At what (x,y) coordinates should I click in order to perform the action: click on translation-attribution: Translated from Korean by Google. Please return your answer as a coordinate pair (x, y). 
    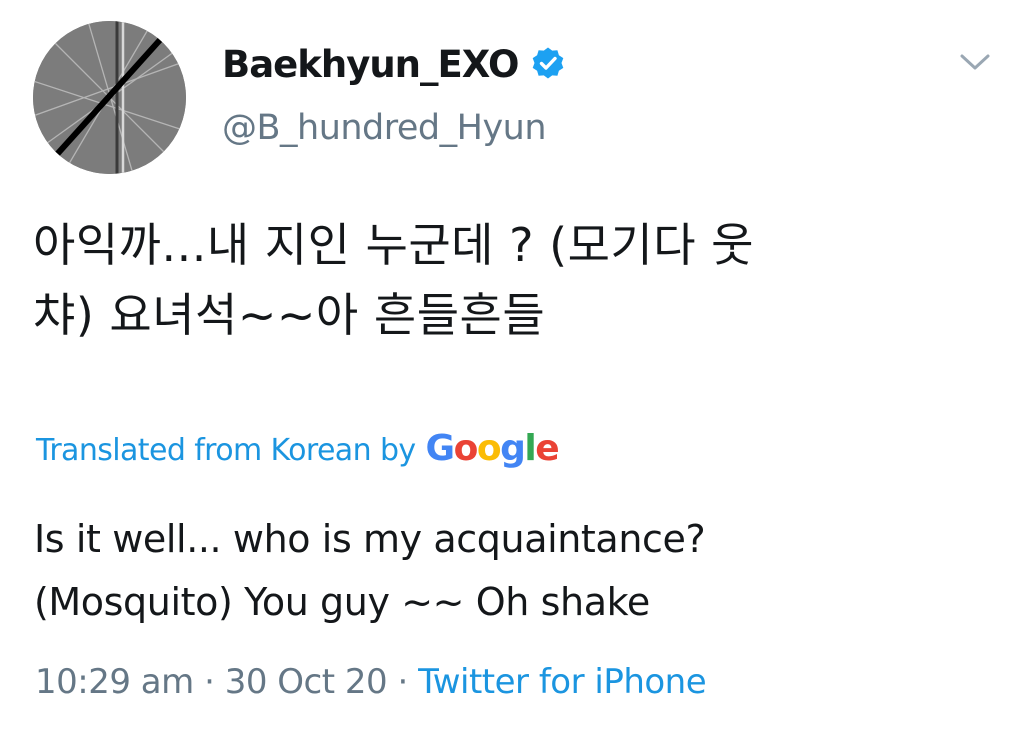
    Looking at the image, I should click on (298, 448).